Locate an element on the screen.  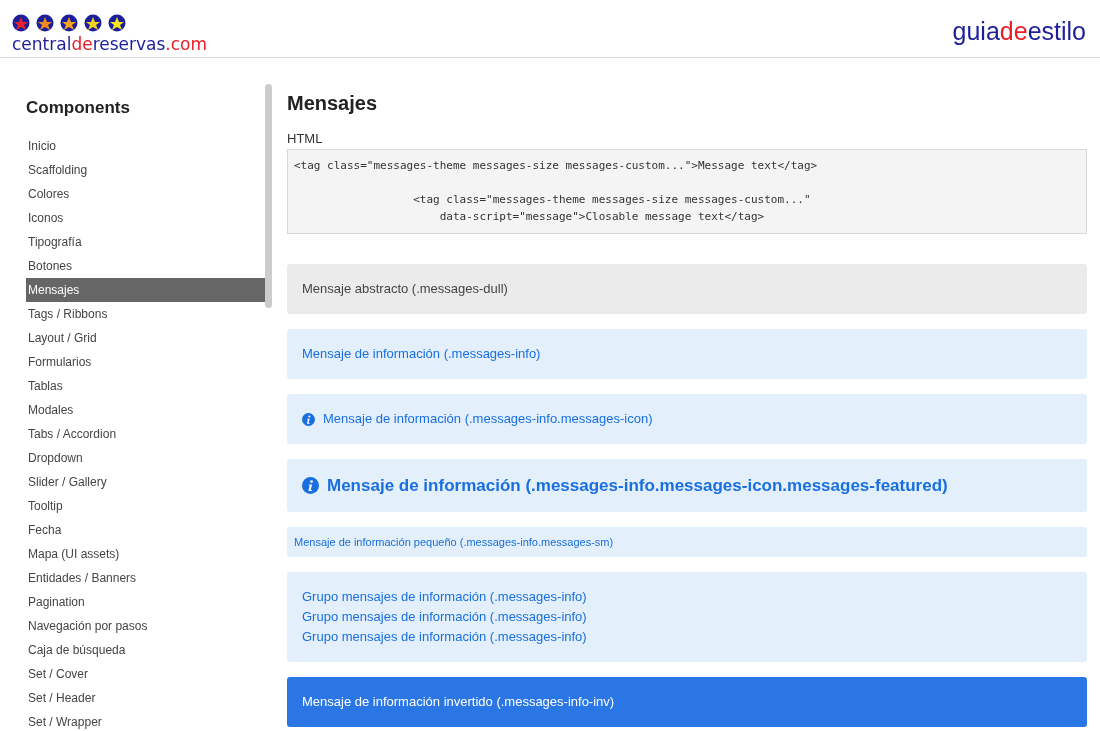
message-text: Mensaje de información (.messages-info.messages-icon.messages-featured) is located at coordinates (637, 485).